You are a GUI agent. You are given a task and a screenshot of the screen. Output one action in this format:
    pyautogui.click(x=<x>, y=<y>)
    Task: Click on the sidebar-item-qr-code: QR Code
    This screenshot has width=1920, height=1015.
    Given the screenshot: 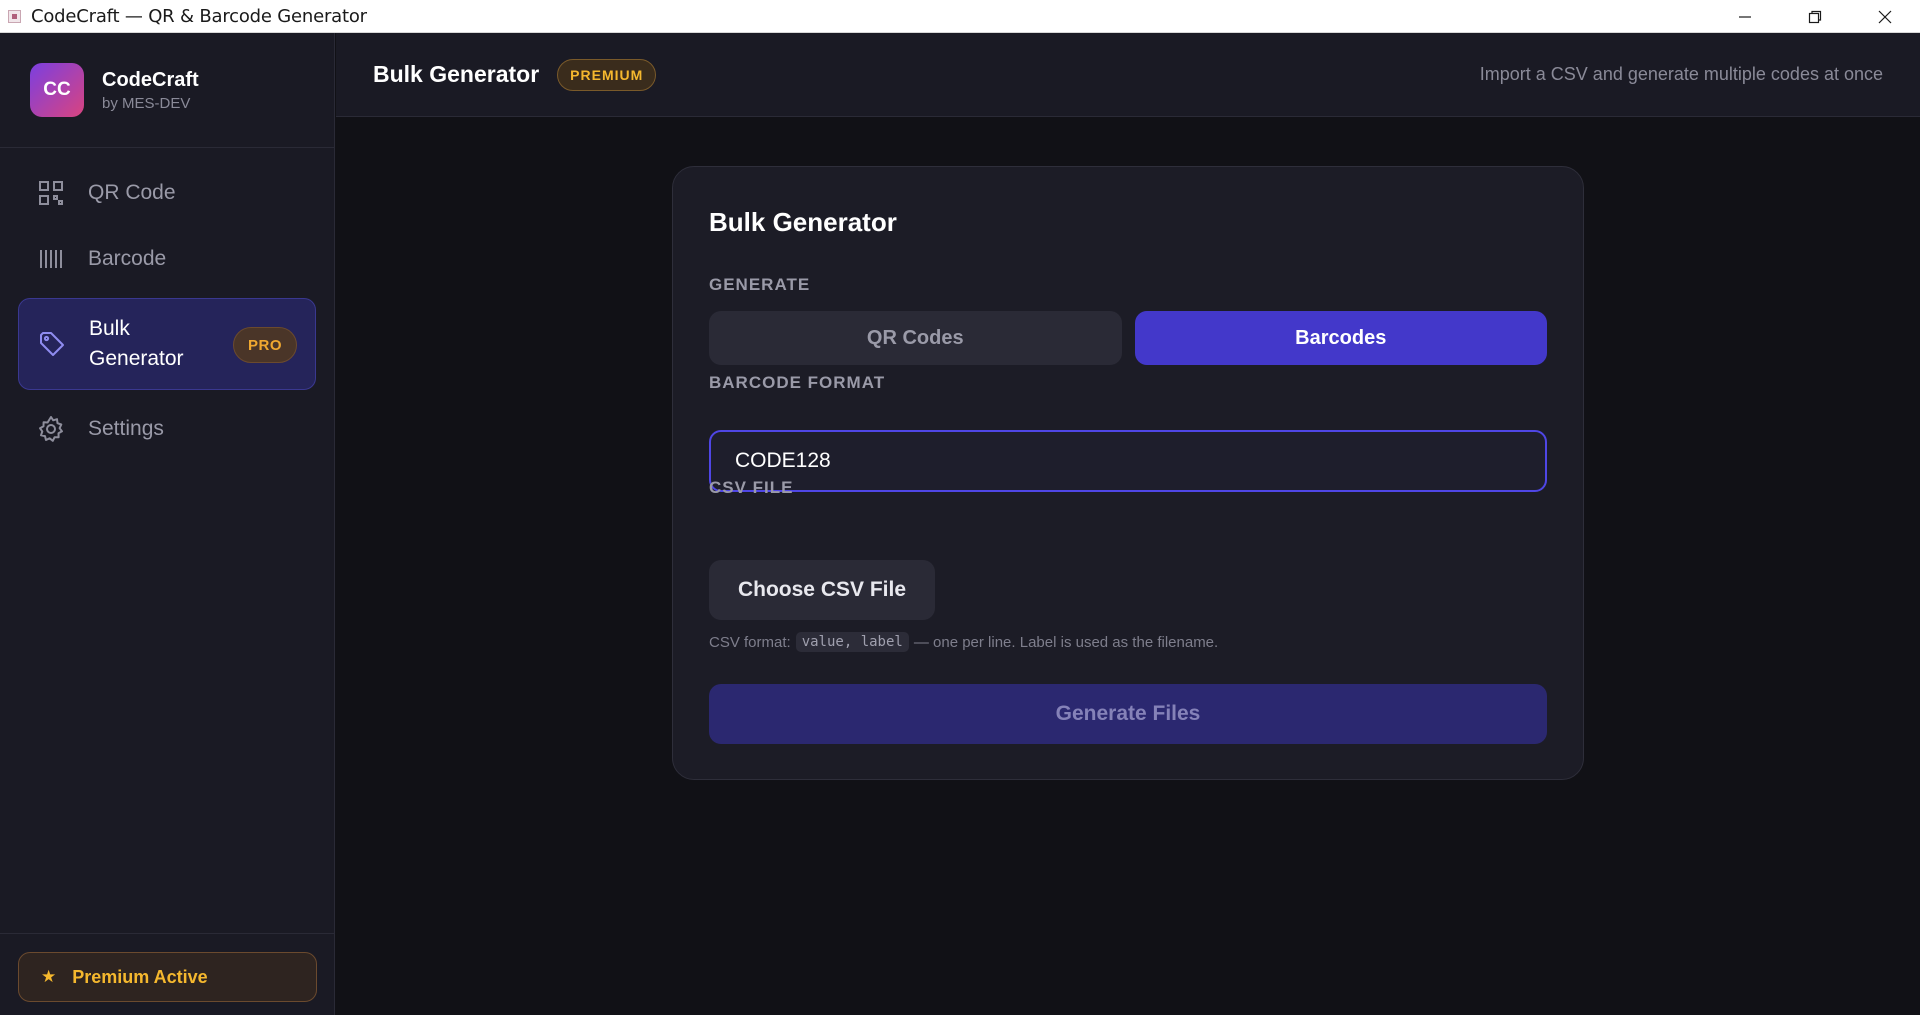 What is the action you would take?
    pyautogui.click(x=167, y=193)
    